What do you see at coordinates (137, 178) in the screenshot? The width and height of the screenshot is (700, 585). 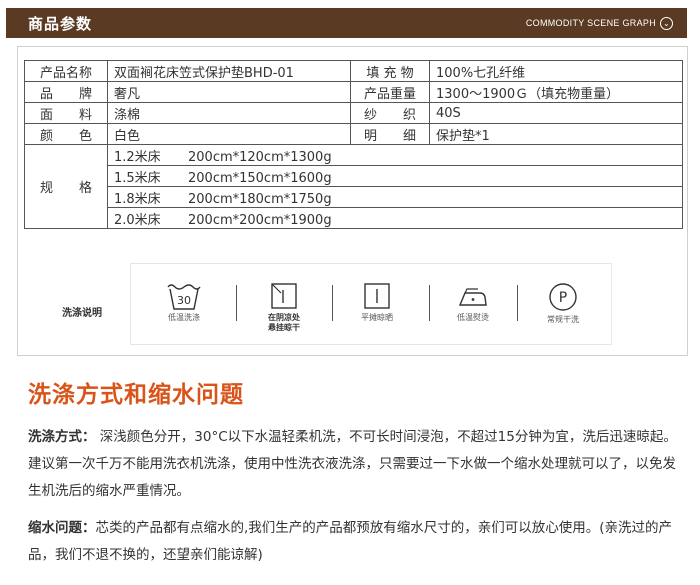 I see `size-name: 1.5米床` at bounding box center [137, 178].